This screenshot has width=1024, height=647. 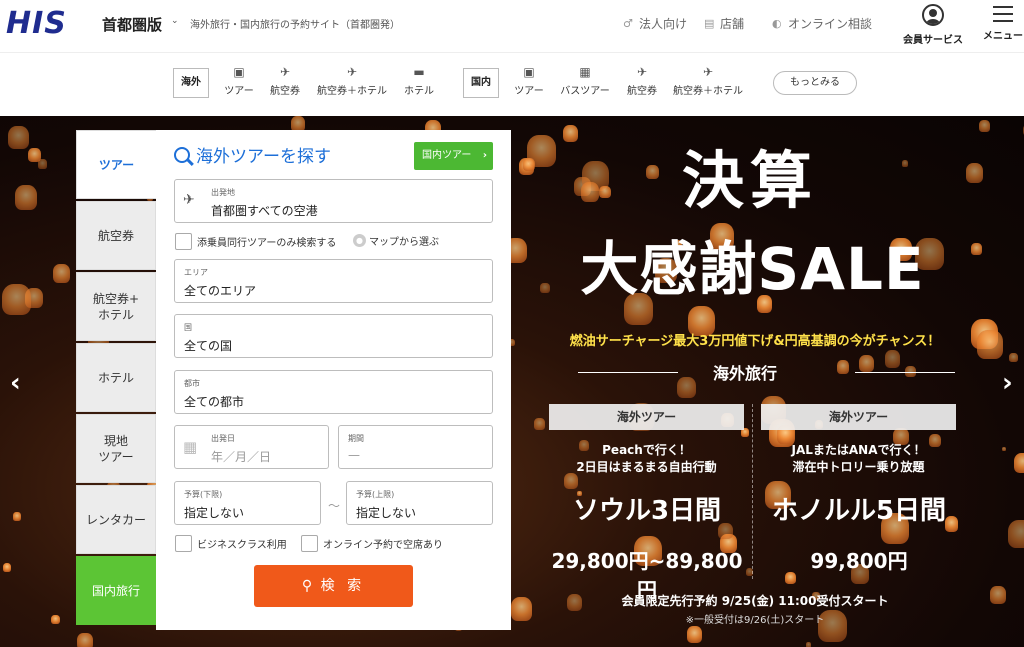 I want to click on side-tab-rental-car-label: レンタカー, so click(x=115, y=519).